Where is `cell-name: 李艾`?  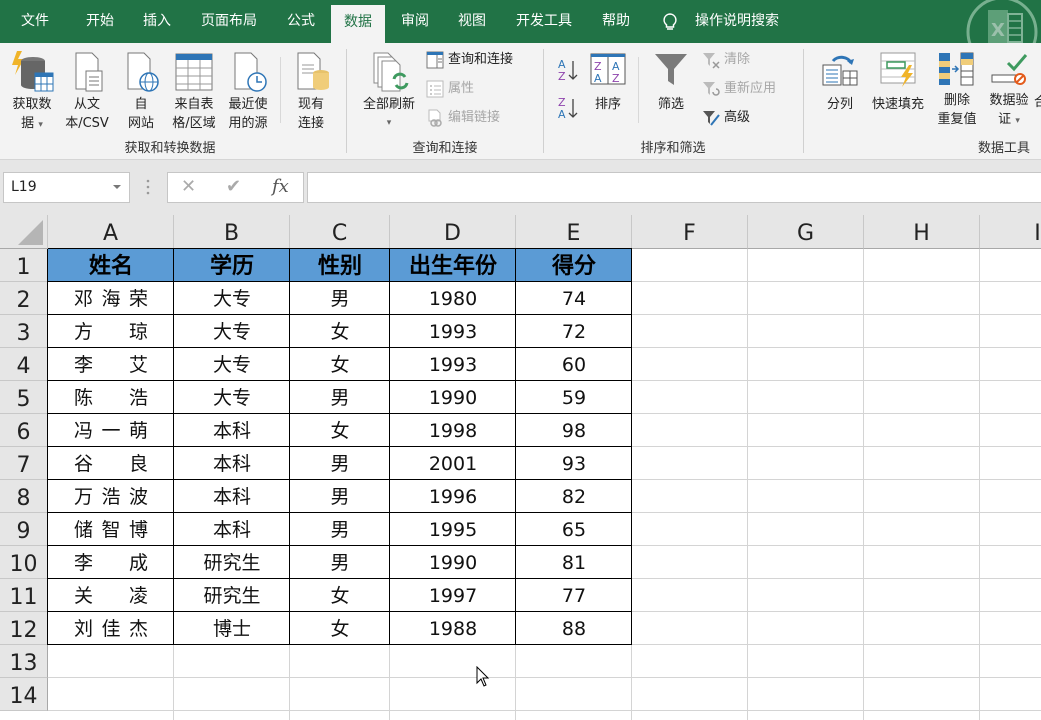 cell-name: 李艾 is located at coordinates (111, 364).